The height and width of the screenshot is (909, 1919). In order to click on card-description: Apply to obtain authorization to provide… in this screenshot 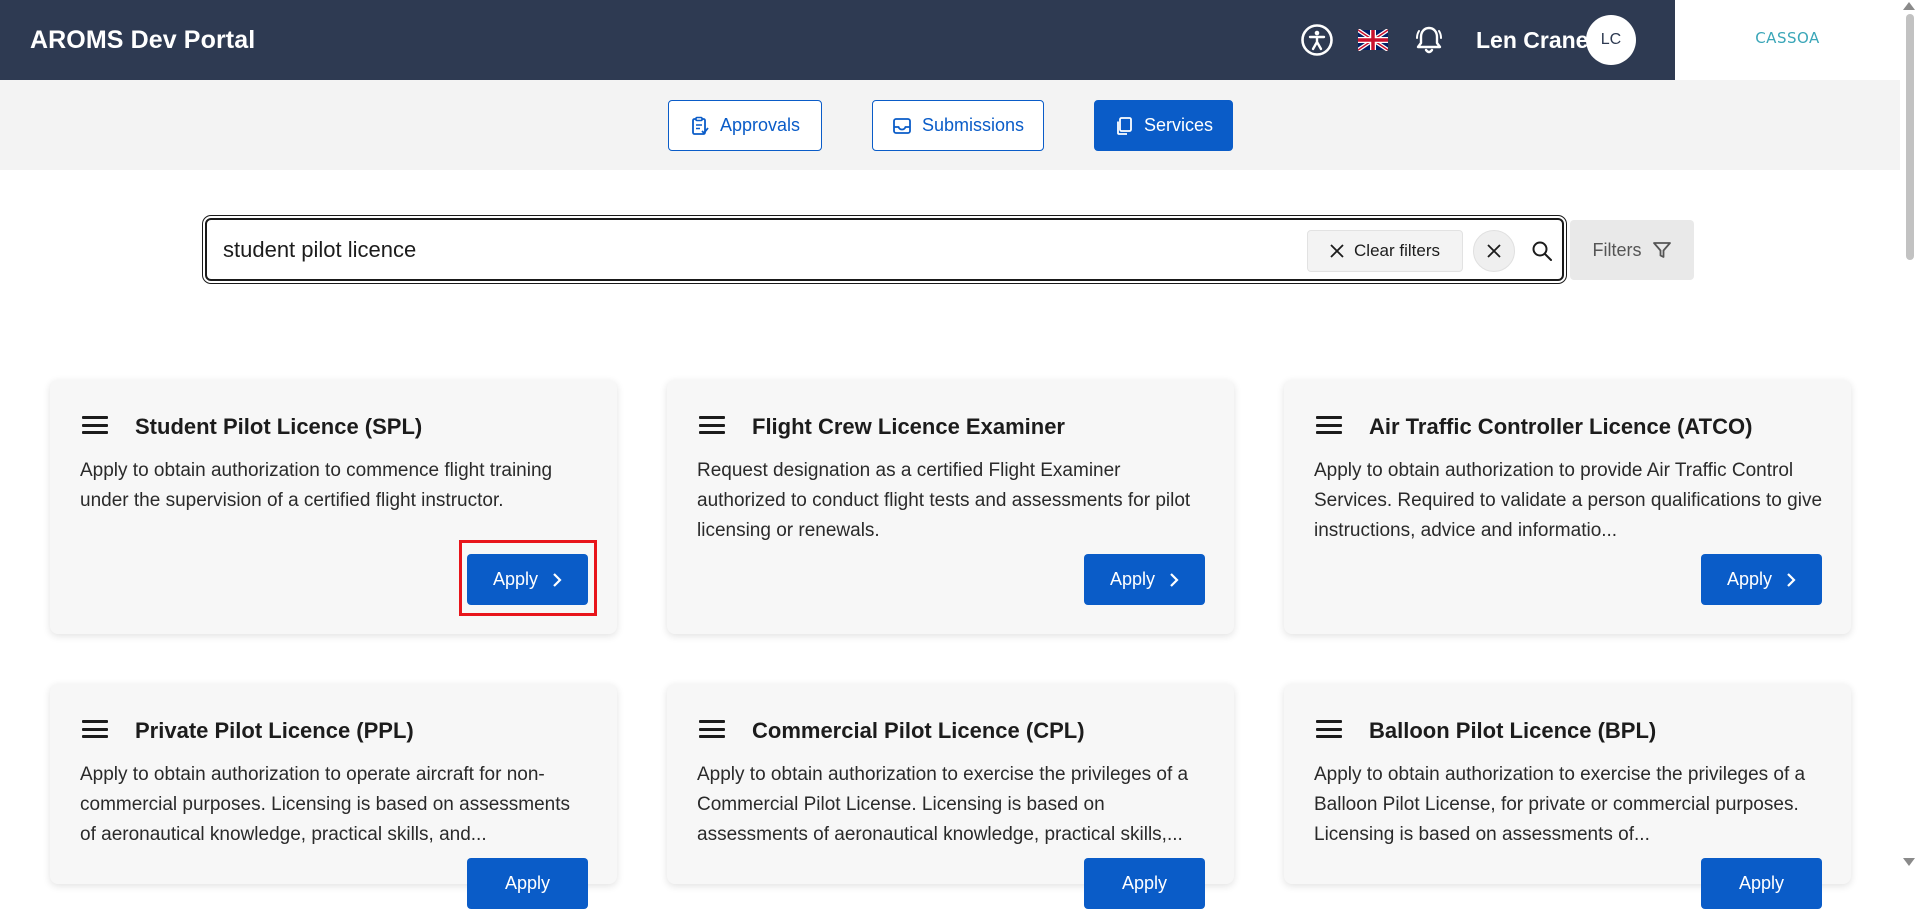, I will do `click(1568, 500)`.